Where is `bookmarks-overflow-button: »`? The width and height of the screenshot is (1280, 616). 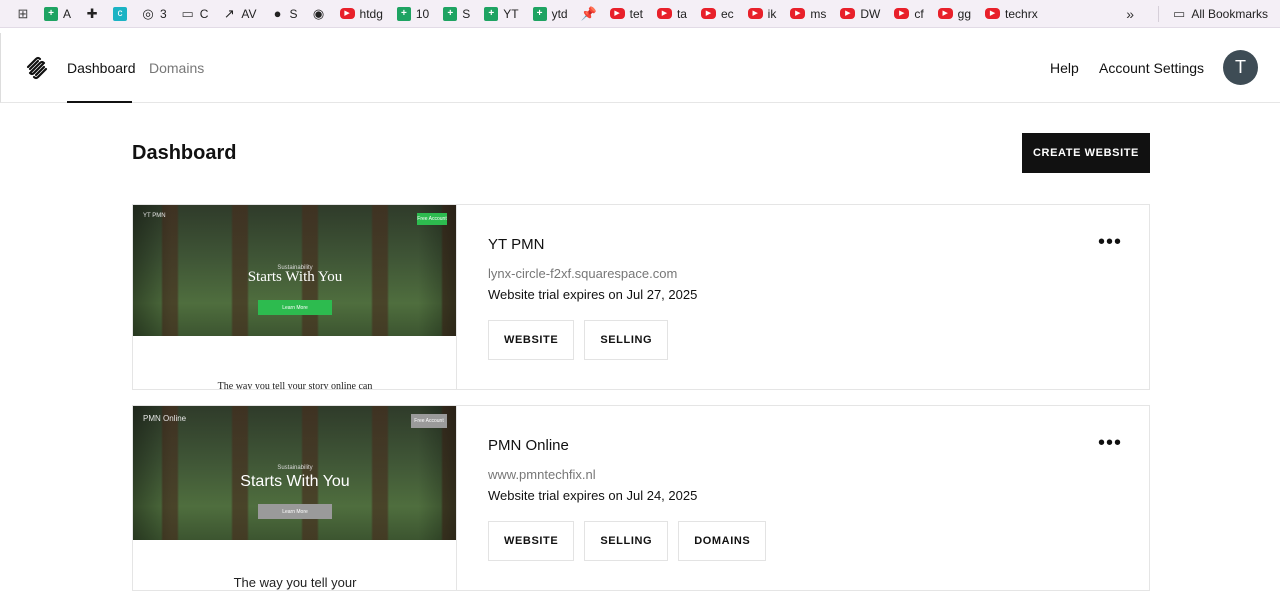 bookmarks-overflow-button: » is located at coordinates (1130, 14).